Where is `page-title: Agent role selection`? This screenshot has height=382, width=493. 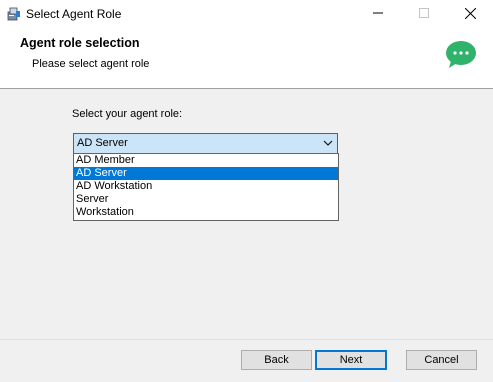 page-title: Agent role selection is located at coordinates (80, 43).